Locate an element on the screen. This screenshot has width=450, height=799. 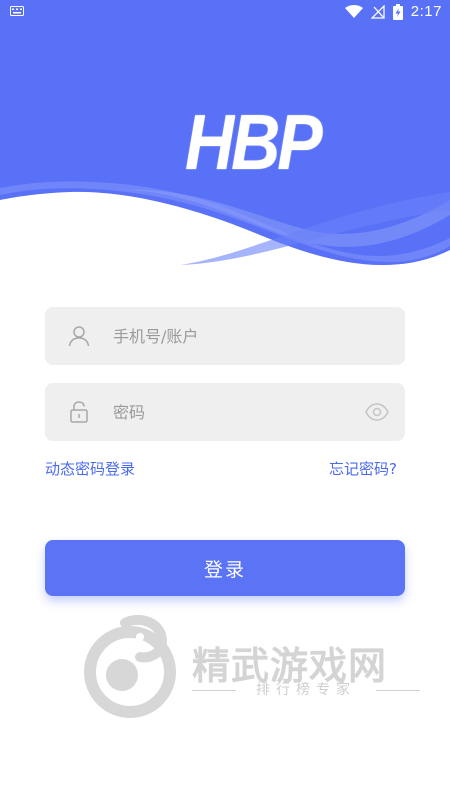
battery-charging-icon is located at coordinates (397, 11).